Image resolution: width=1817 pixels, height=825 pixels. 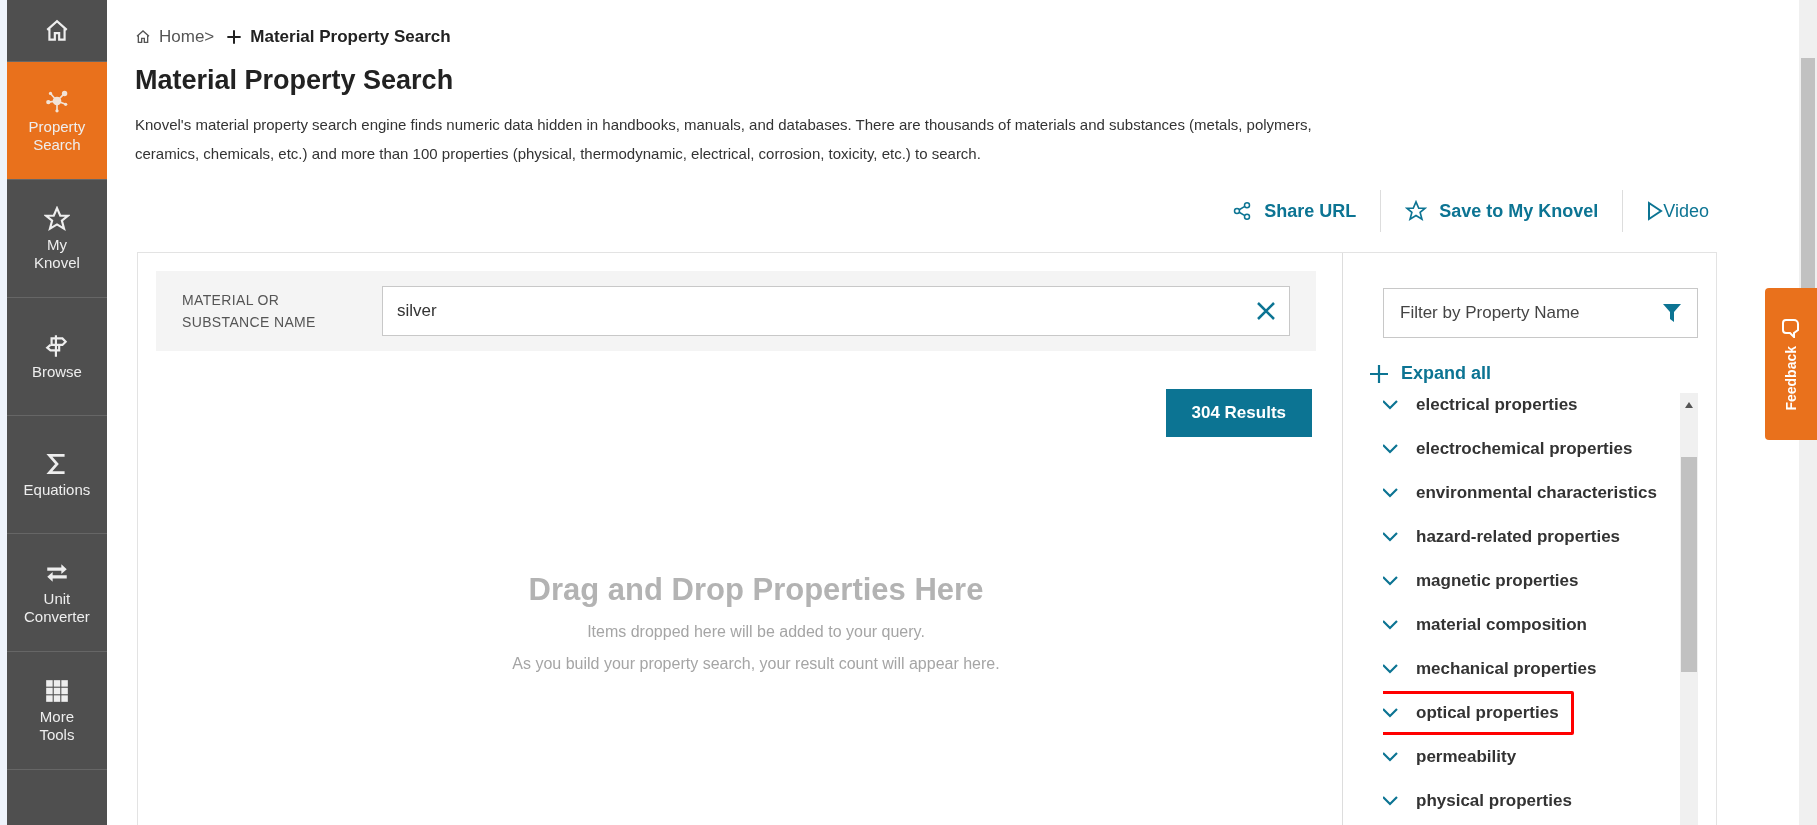 I want to click on scrollbar, so click(x=1689, y=609).